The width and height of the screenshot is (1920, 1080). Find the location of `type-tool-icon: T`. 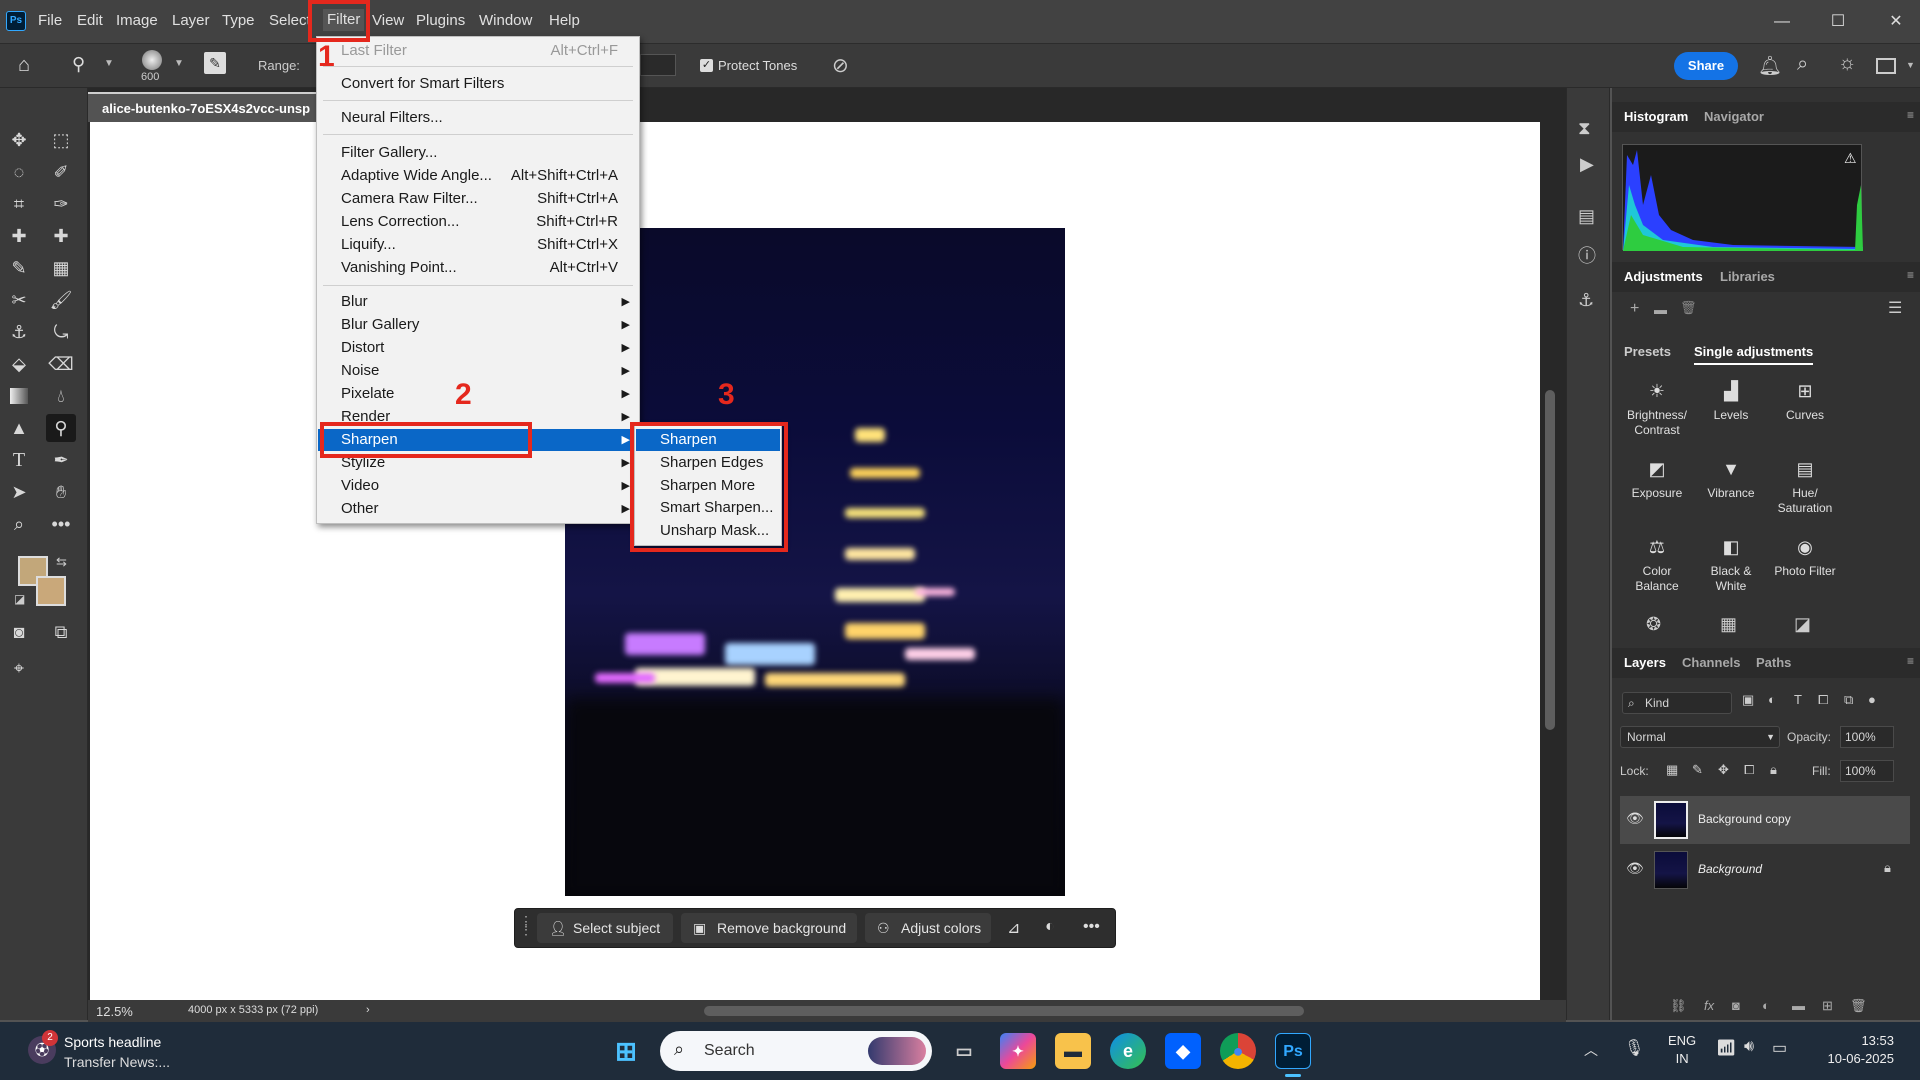

type-tool-icon: T is located at coordinates (19, 460).